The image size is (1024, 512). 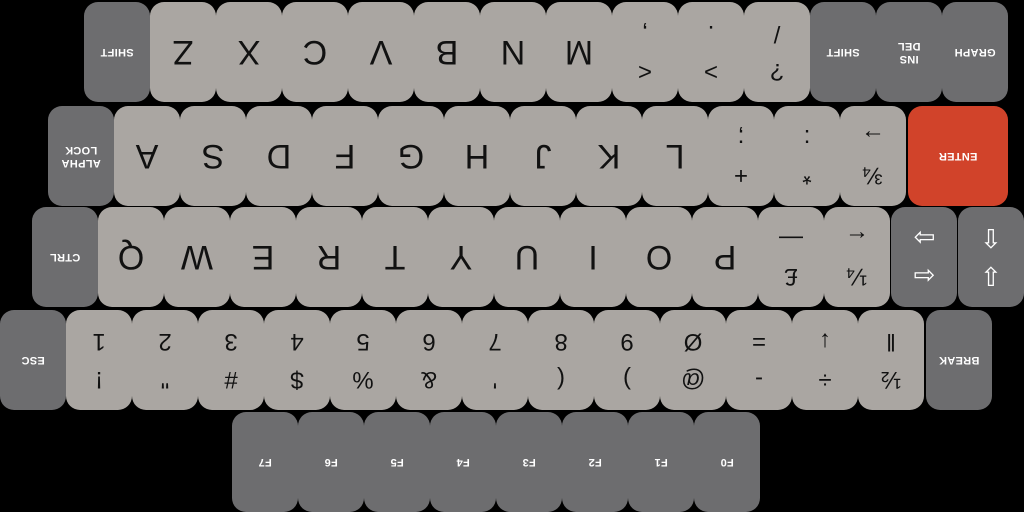 I want to click on key-shift-symbol: ÷, so click(x=825, y=379).